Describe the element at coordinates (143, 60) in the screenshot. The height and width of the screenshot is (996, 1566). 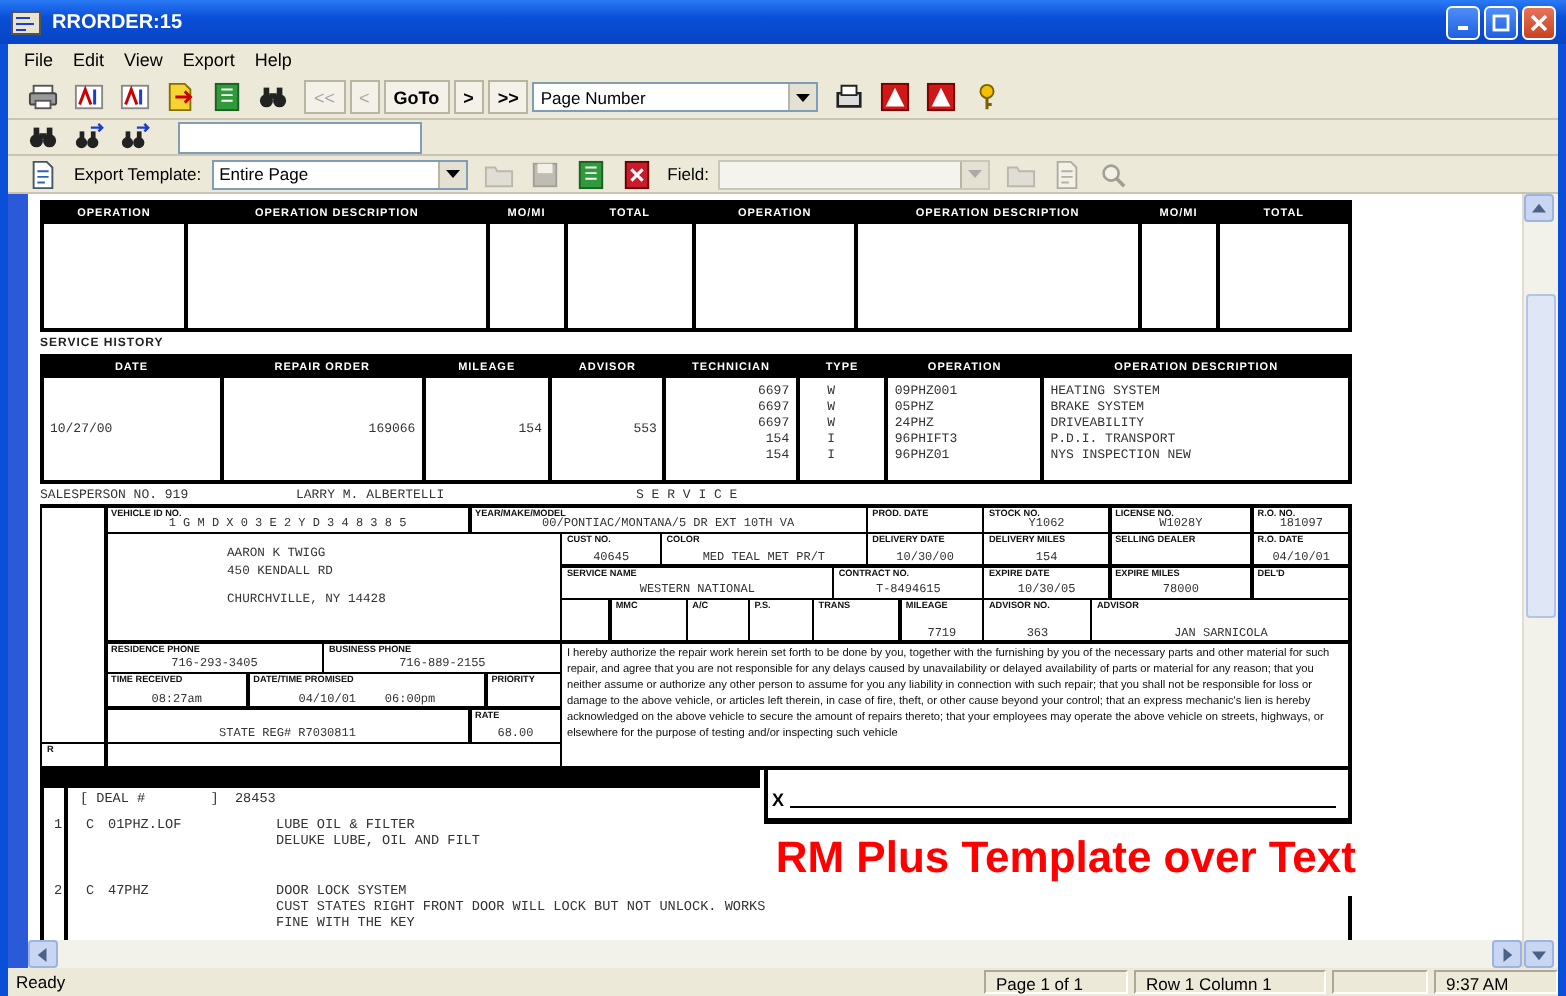
I see `menu-item: View` at that location.